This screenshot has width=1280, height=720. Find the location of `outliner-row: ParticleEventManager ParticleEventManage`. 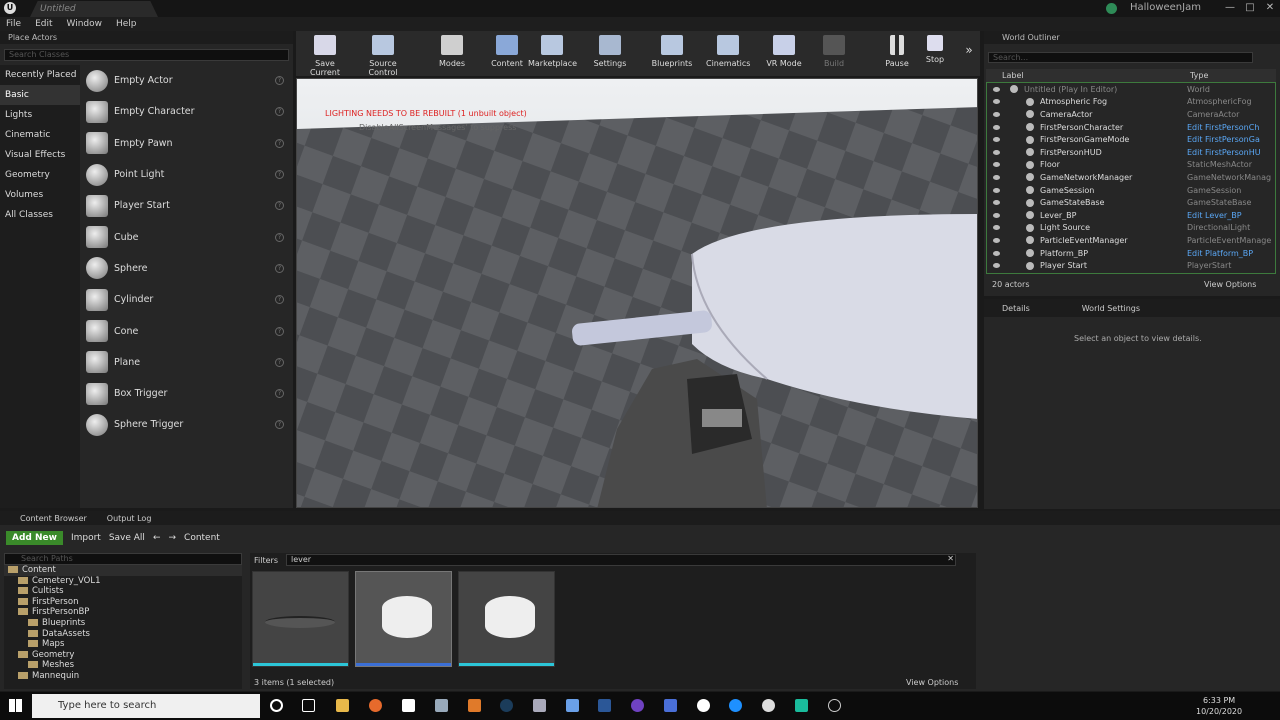

outliner-row: ParticleEventManager ParticleEventManage is located at coordinates (1131, 240).